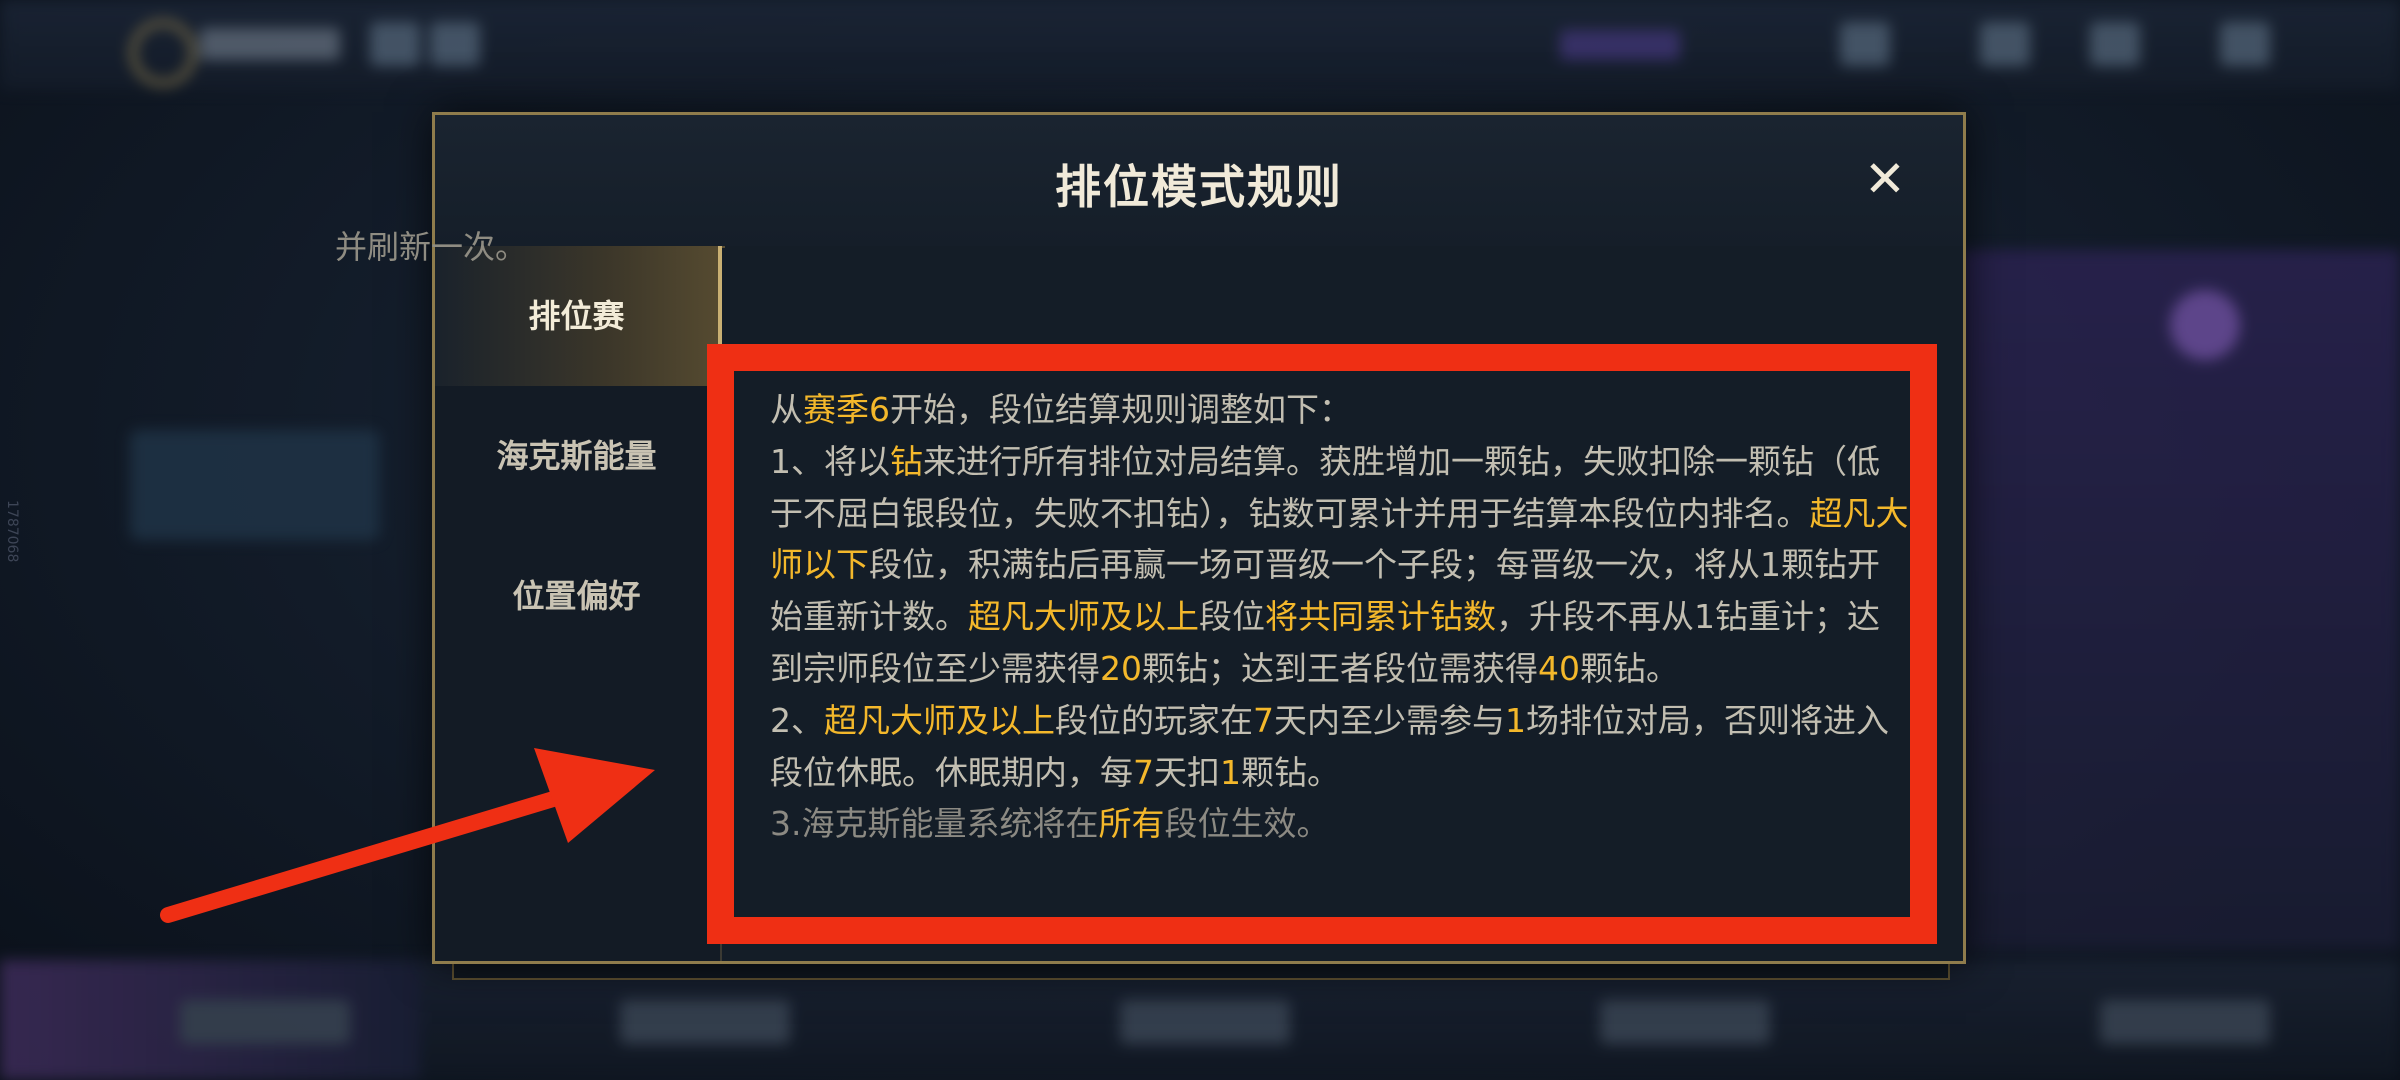 Image resolution: width=2400 pixels, height=1080 pixels. Describe the element at coordinates (407, 835) in the screenshot. I see `annotation-arrow-icon` at that location.